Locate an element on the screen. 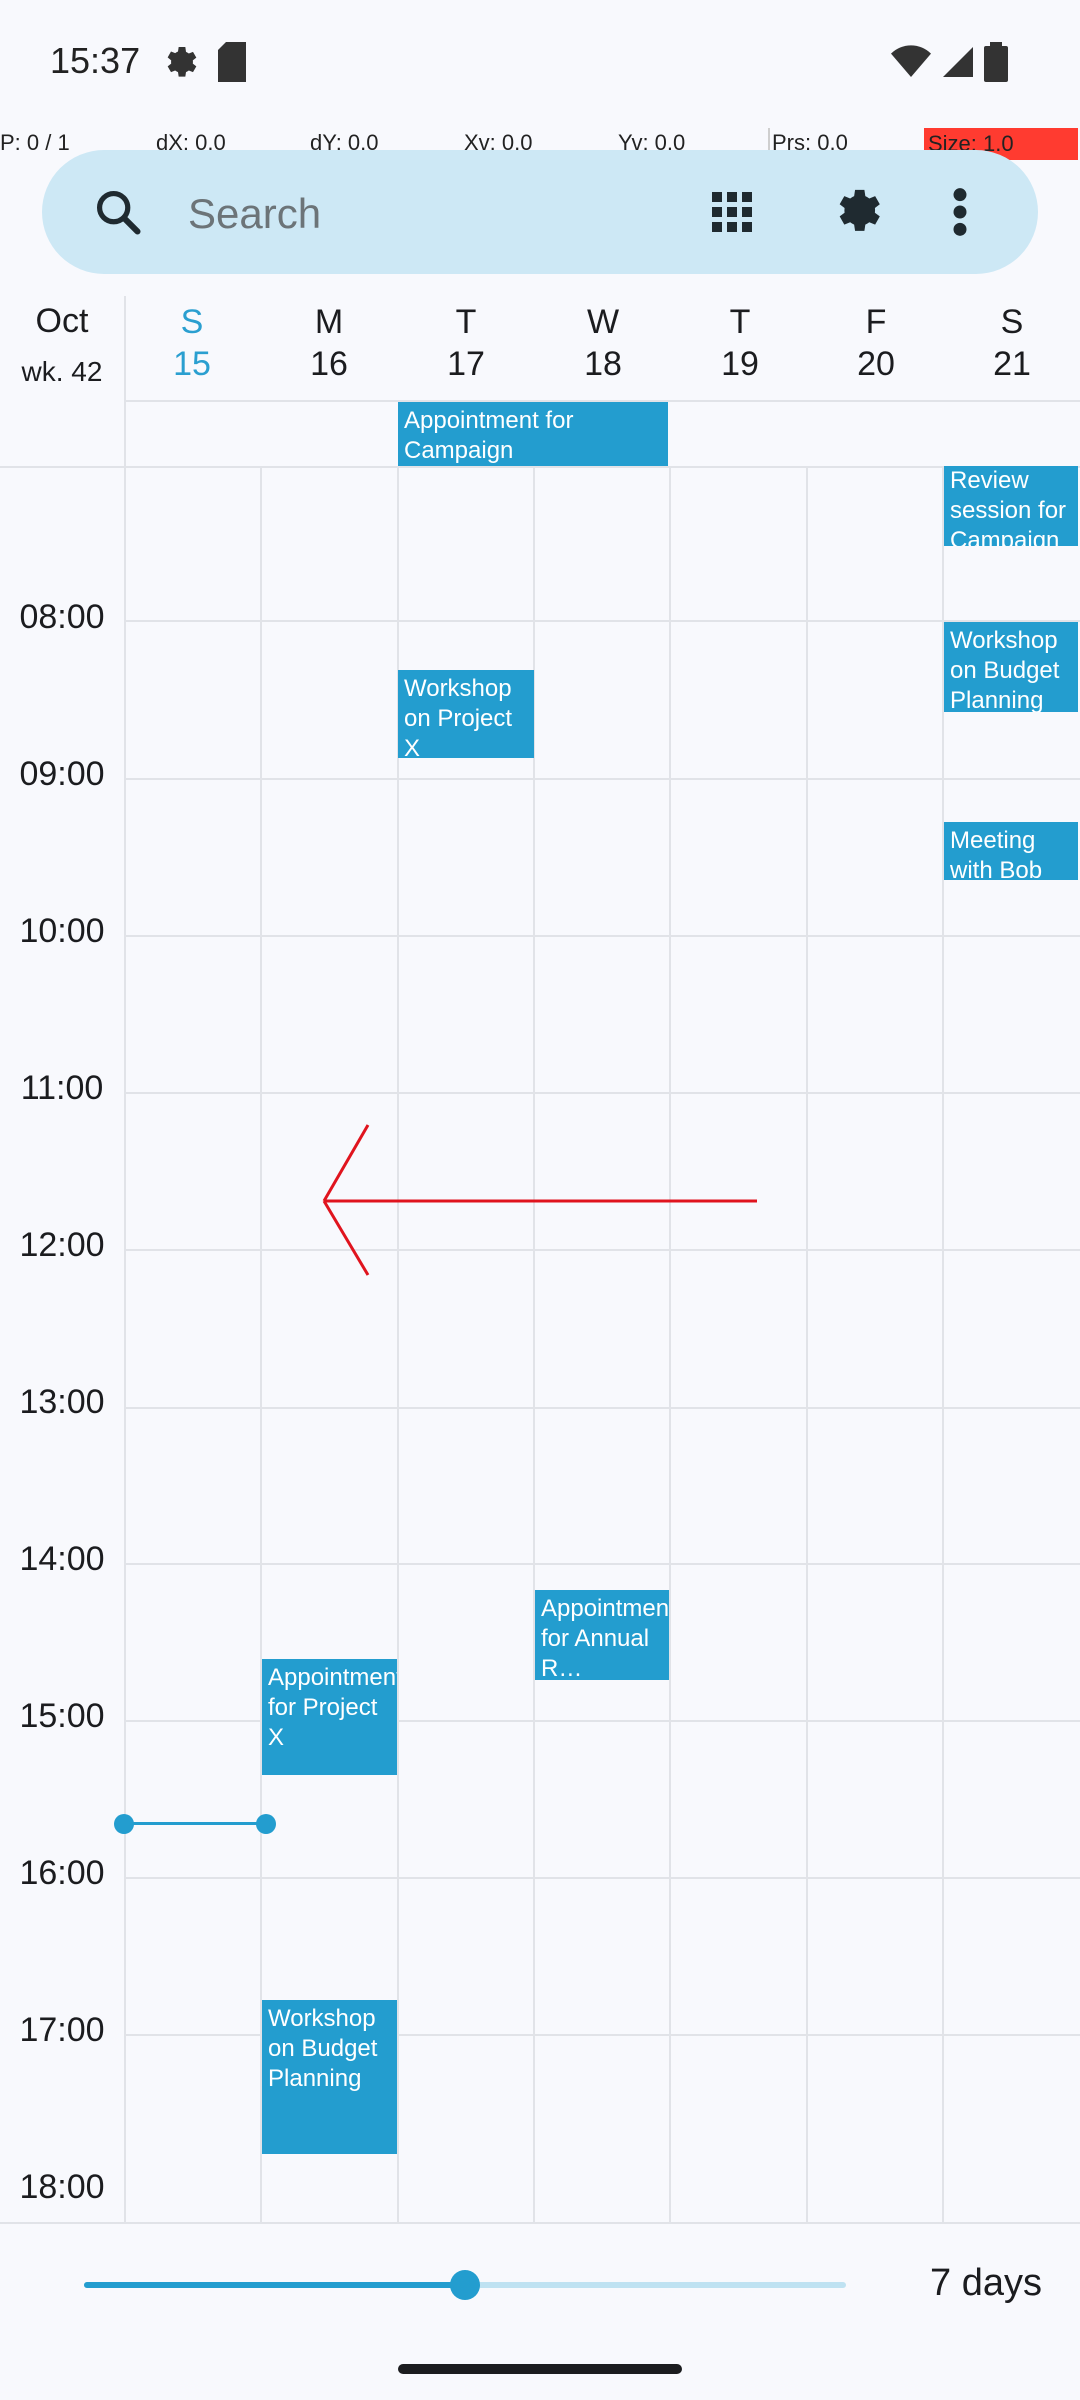 The width and height of the screenshot is (1080, 2400). days-slider-thumb is located at coordinates (465, 2285).